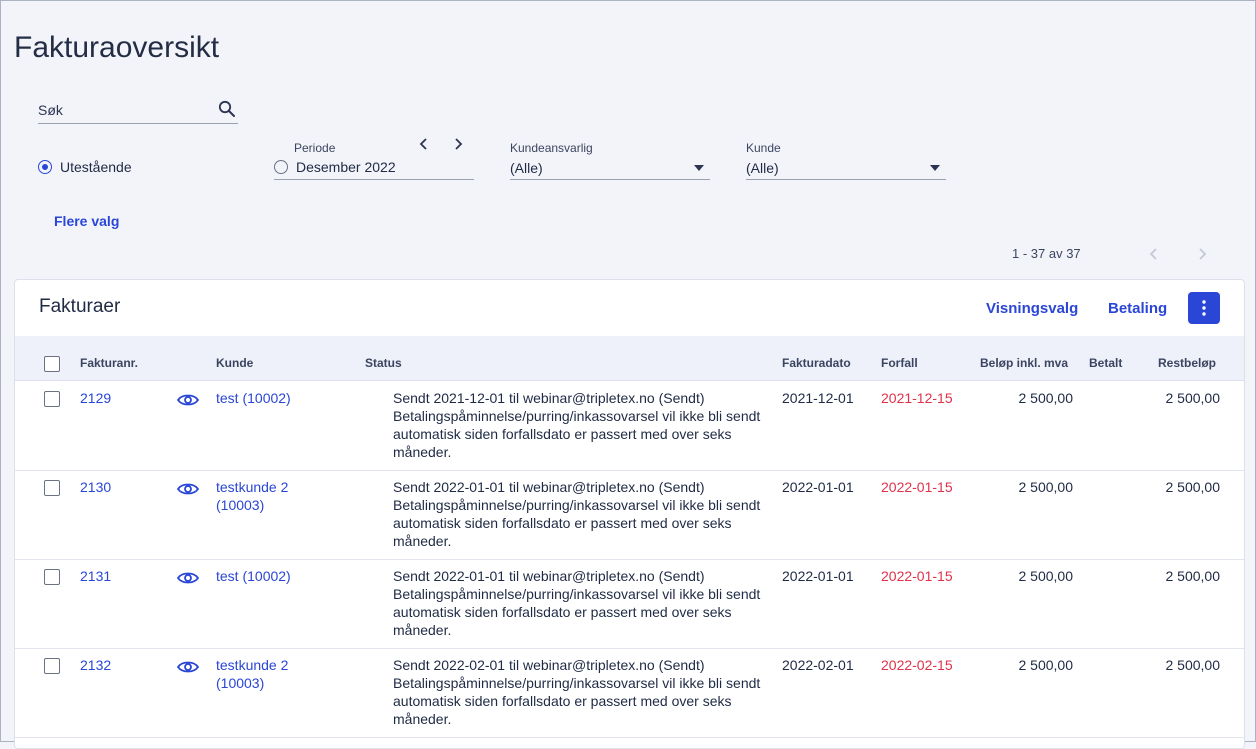  I want to click on period-prev-button, so click(424, 146).